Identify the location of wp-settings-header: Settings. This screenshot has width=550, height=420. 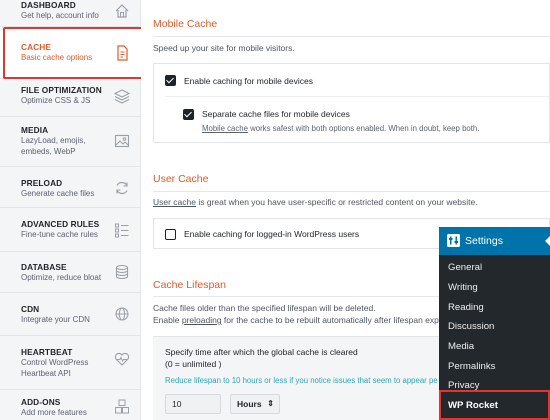
(494, 241).